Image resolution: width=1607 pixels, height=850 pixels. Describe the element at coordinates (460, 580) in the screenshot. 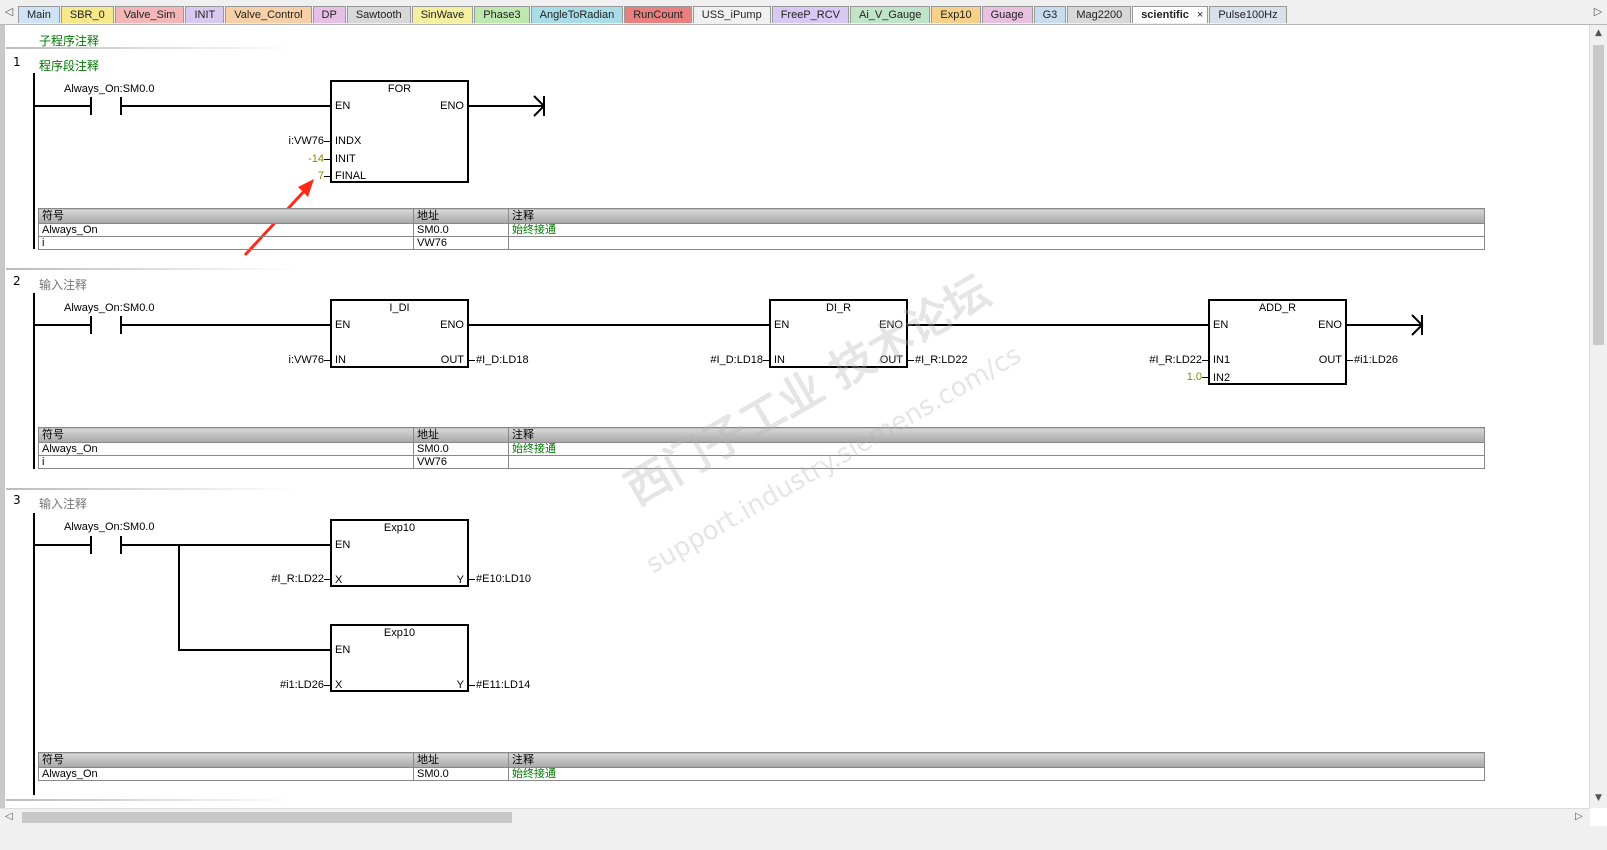

I see `y-pin: Y` at that location.